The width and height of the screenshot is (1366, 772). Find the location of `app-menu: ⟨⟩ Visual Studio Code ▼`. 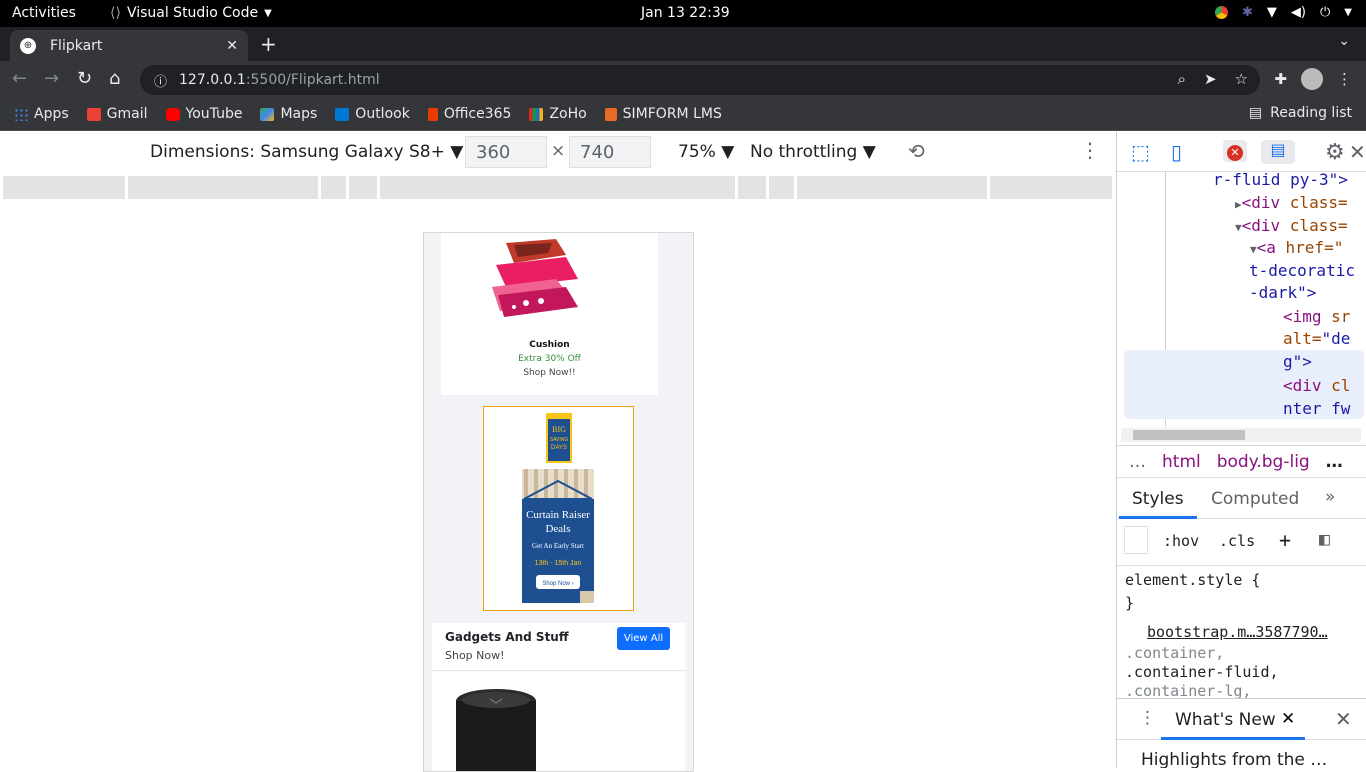

app-menu: ⟨⟩ Visual Studio Code ▼ is located at coordinates (191, 13).